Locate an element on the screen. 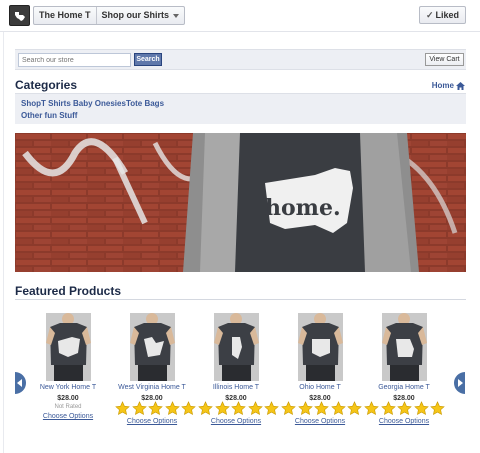  texas-logo-icon is located at coordinates (19, 15).